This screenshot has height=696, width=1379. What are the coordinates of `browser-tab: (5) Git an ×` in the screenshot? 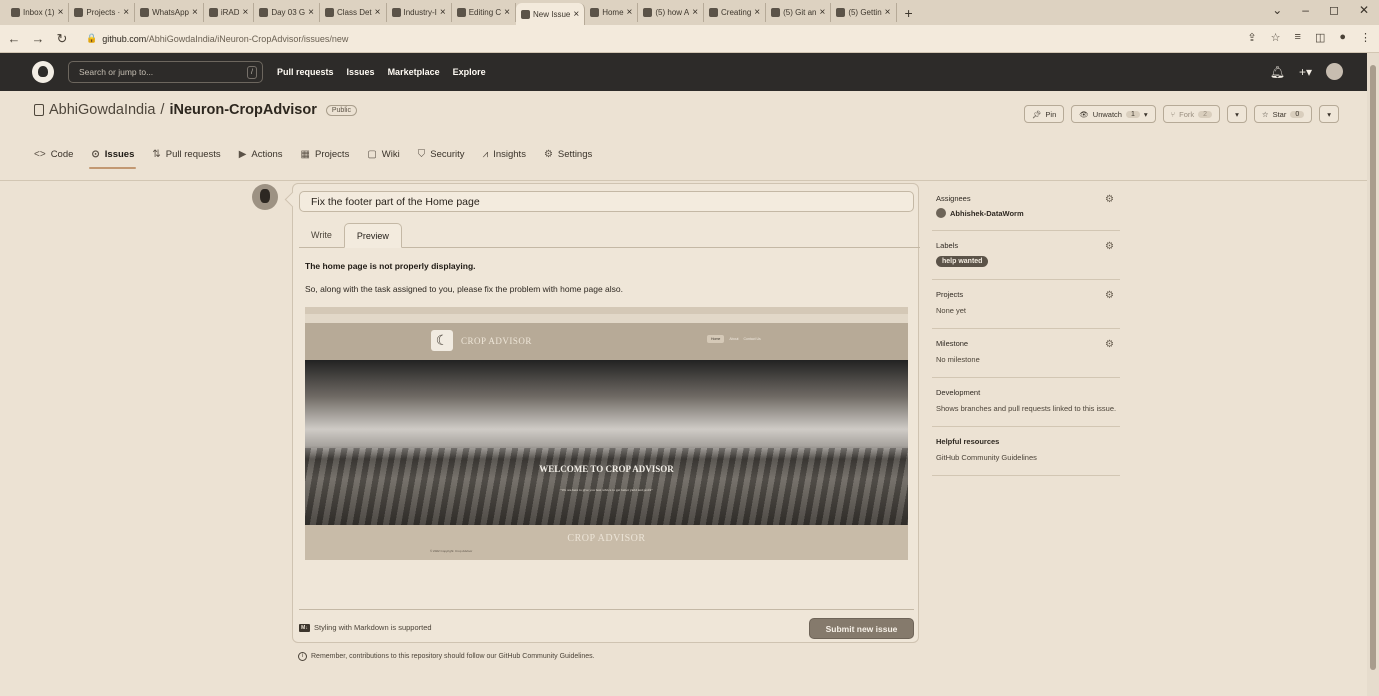 It's located at (799, 12).